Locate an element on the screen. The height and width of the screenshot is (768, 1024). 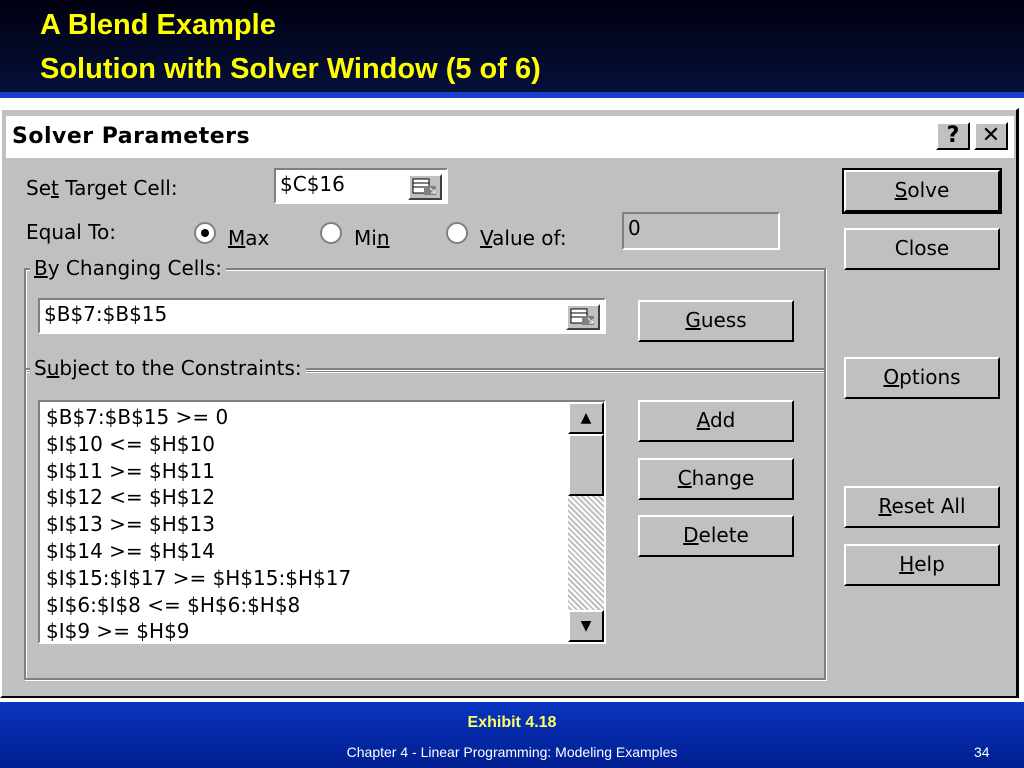
constraint-item: $I$9 >= $H$9 is located at coordinates (306, 630).